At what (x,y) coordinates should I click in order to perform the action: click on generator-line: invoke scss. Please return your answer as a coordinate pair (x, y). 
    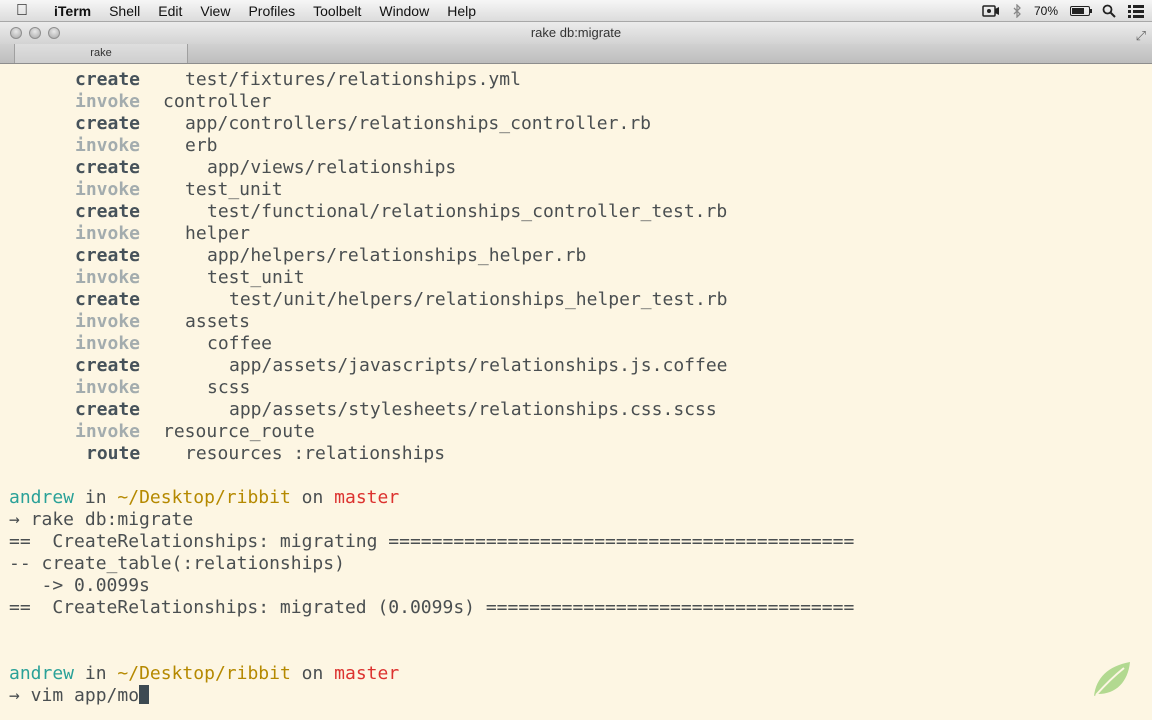
    Looking at the image, I should click on (576, 388).